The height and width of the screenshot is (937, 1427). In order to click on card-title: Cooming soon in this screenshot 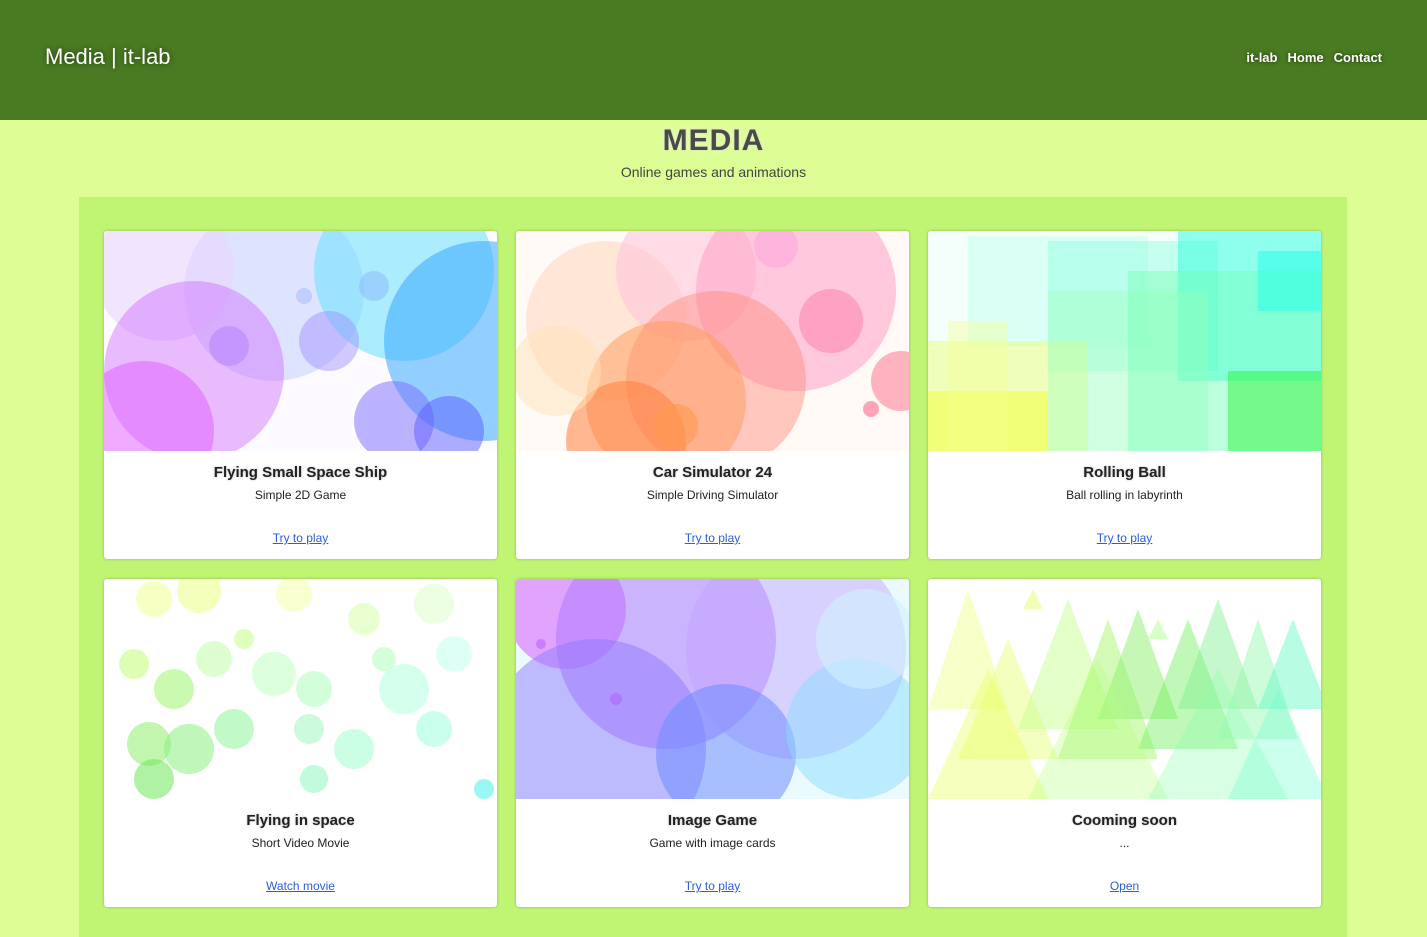, I will do `click(1124, 820)`.